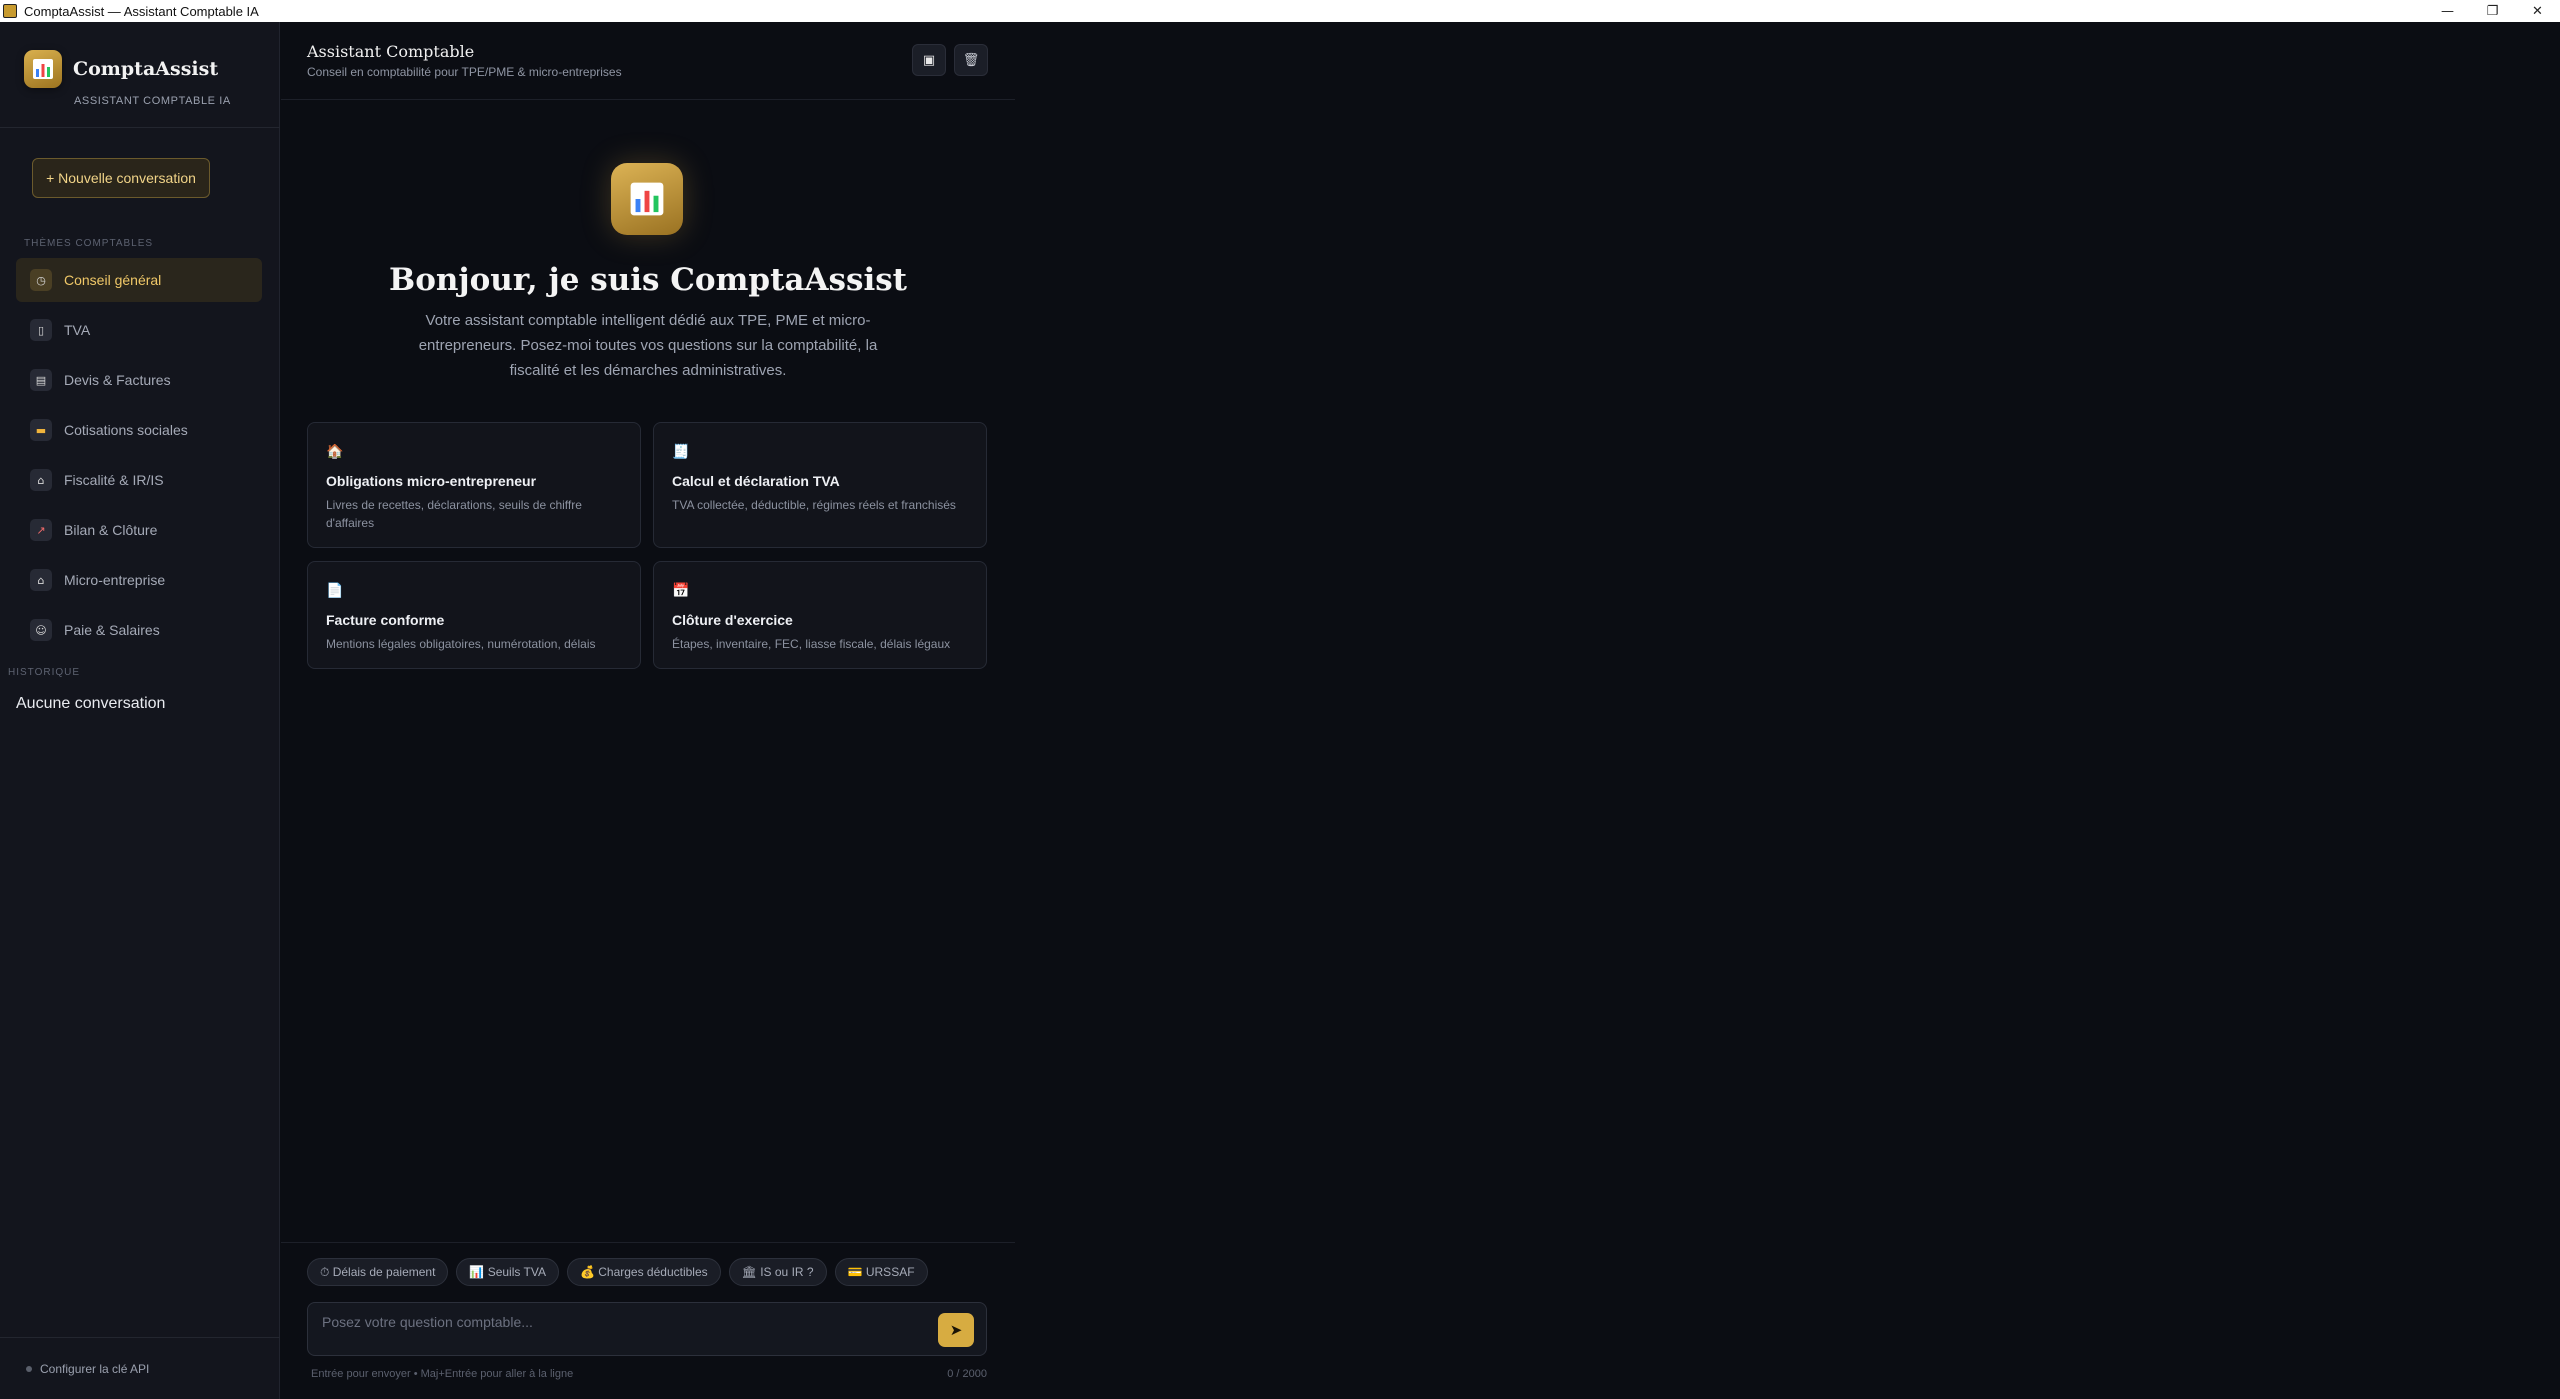 The height and width of the screenshot is (1399, 2560). I want to click on api-link-label: Configurer la clé API, so click(95, 1369).